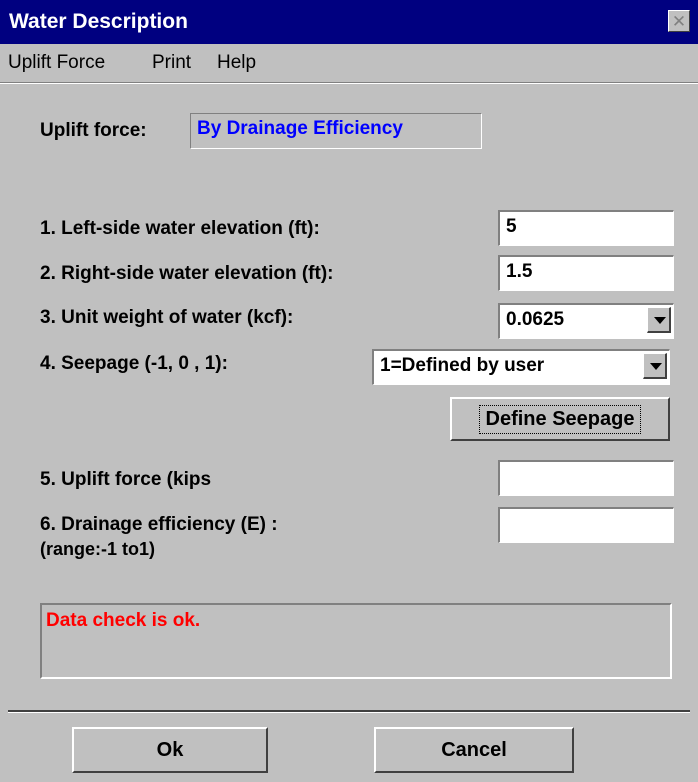 This screenshot has height=782, width=698. What do you see at coordinates (336, 131) in the screenshot?
I see `uplift-force-mode-display: By Drainage Efficiency` at bounding box center [336, 131].